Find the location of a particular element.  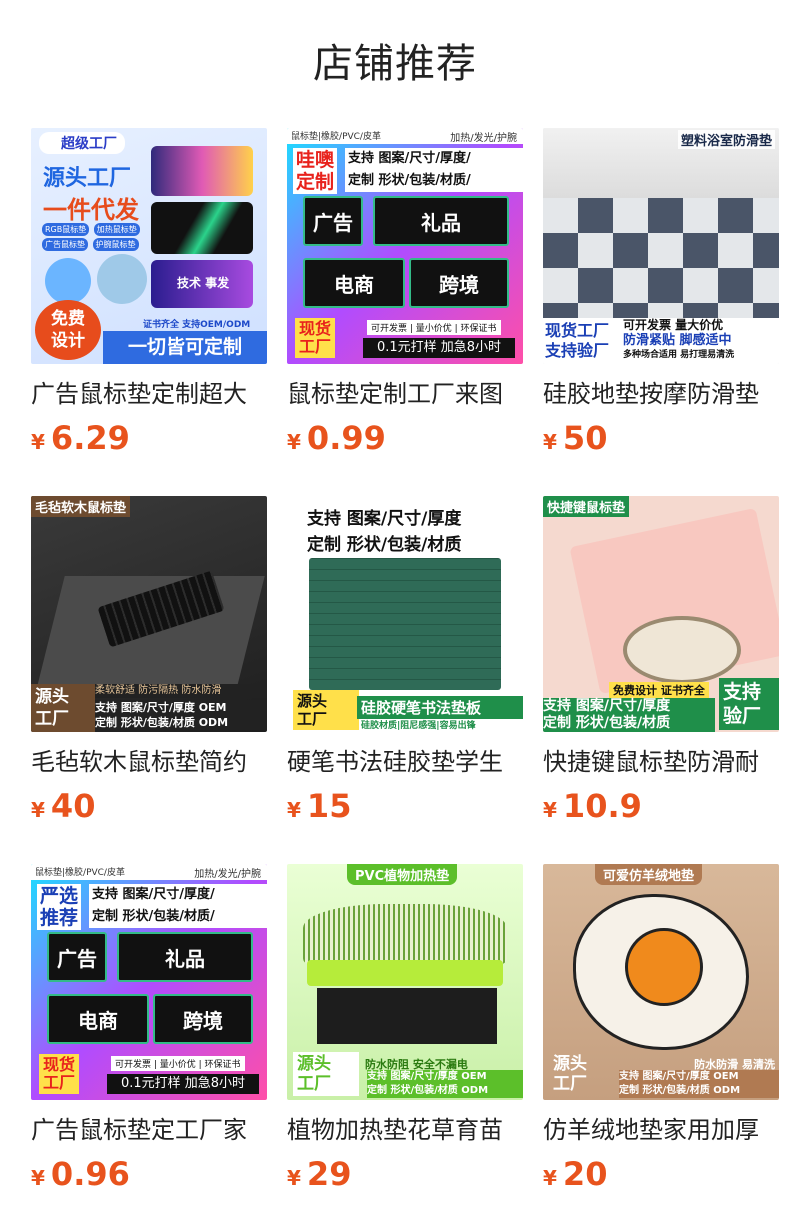

tag: 加热鼠标垫 is located at coordinates (116, 229).